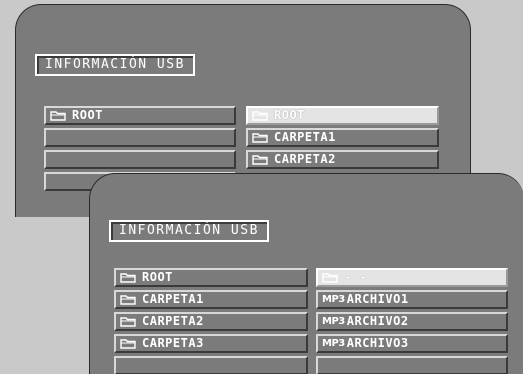 The image size is (523, 374). What do you see at coordinates (412, 343) in the screenshot?
I see `list-item: MP3 ARCHIVO3` at bounding box center [412, 343].